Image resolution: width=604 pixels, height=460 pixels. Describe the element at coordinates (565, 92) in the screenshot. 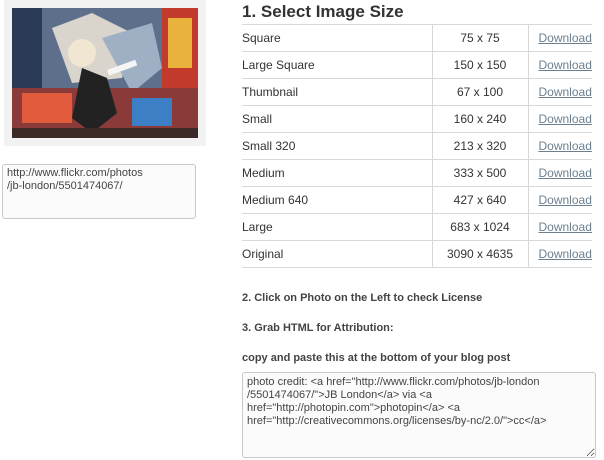

I see `download-link-thumbnail: Download` at that location.